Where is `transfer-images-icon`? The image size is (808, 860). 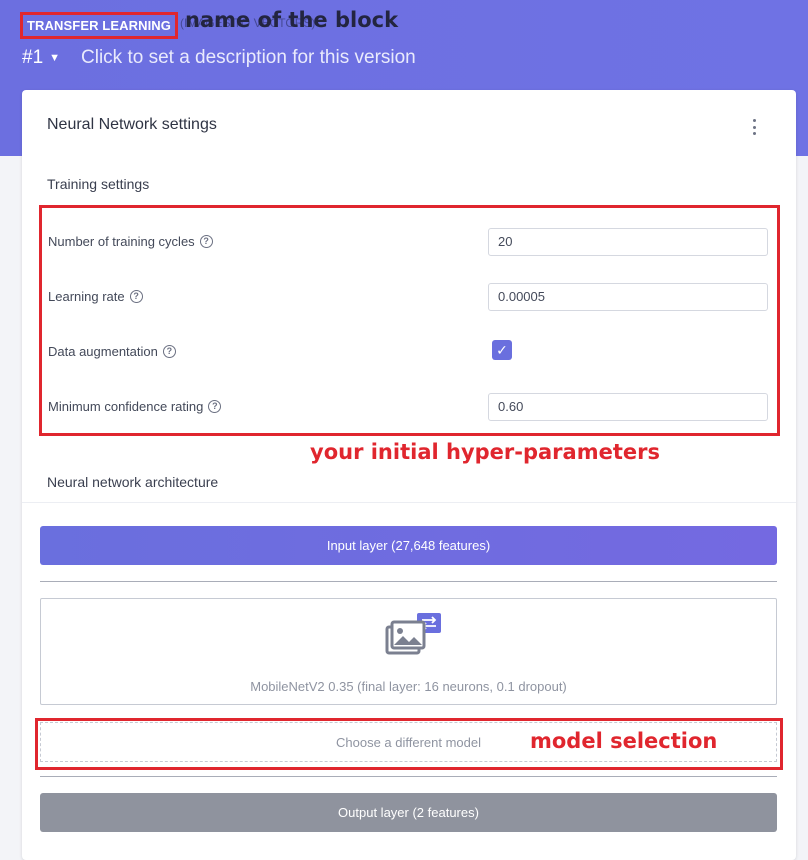
transfer-images-icon is located at coordinates (413, 634).